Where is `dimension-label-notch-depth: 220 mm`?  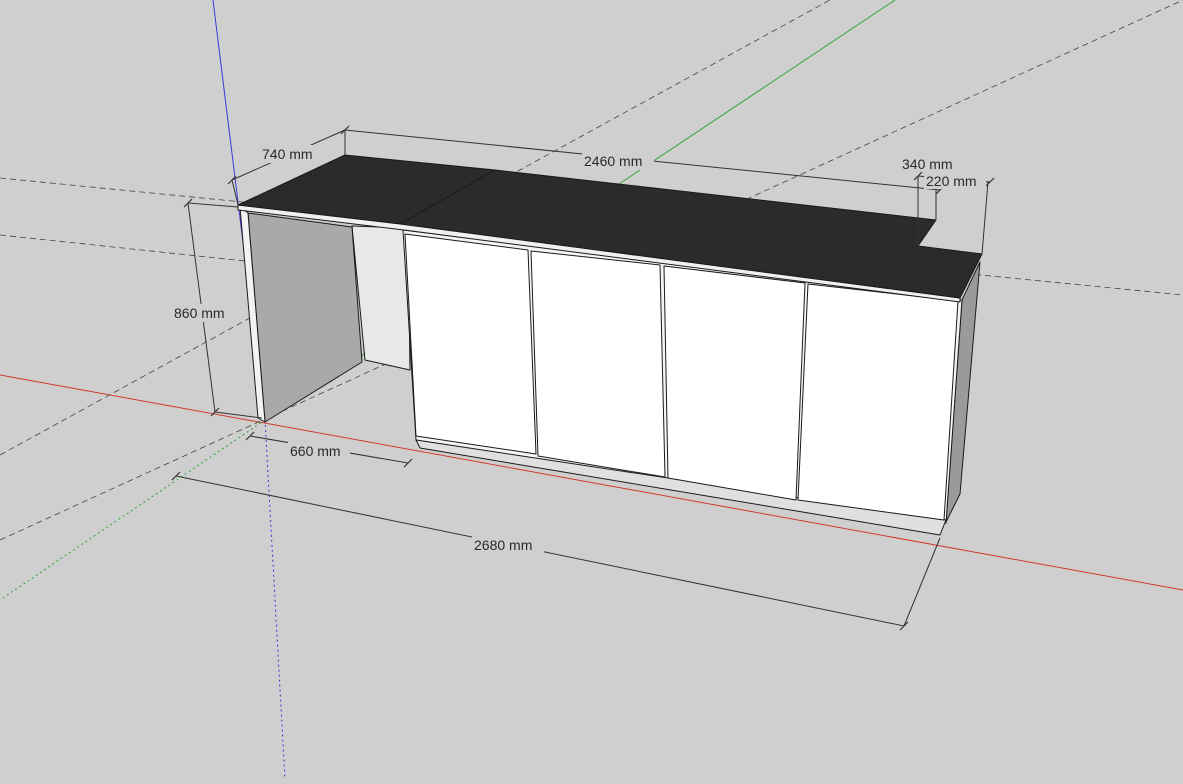 dimension-label-notch-depth: 220 mm is located at coordinates (951, 181).